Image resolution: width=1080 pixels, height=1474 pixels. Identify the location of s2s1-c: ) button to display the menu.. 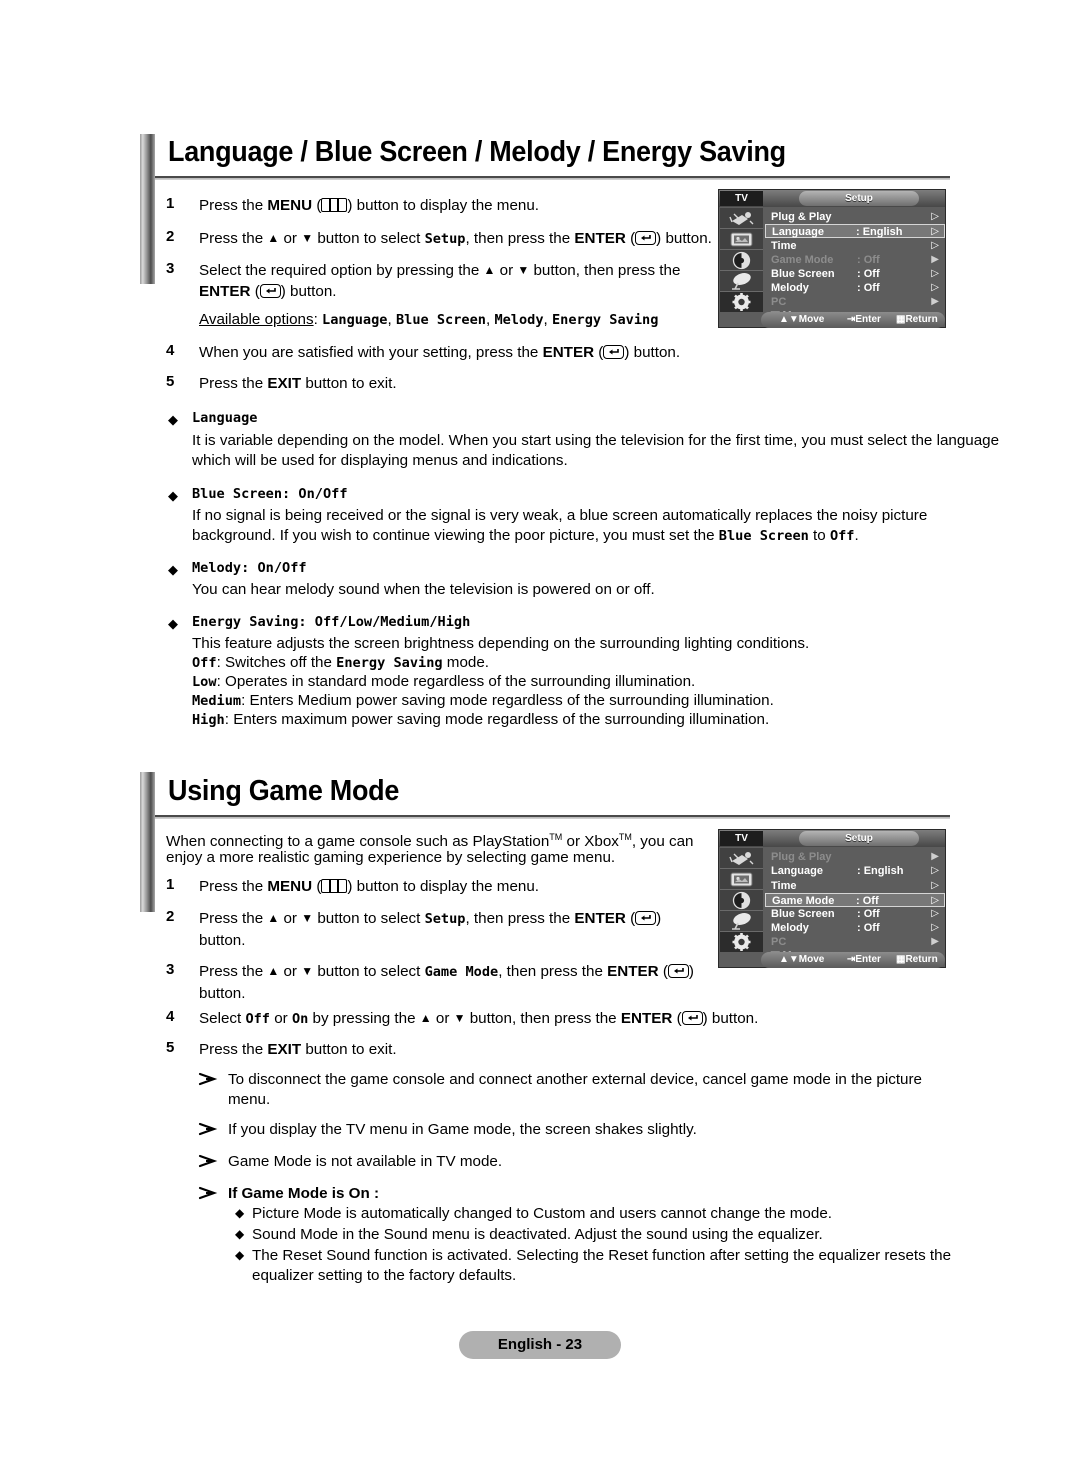
(443, 886).